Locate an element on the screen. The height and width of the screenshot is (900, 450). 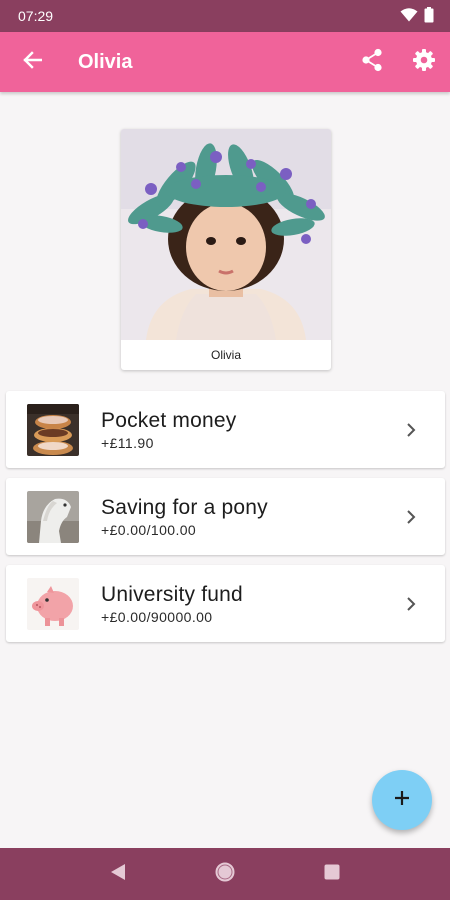
arrow-back-icon is located at coordinates (32, 62).